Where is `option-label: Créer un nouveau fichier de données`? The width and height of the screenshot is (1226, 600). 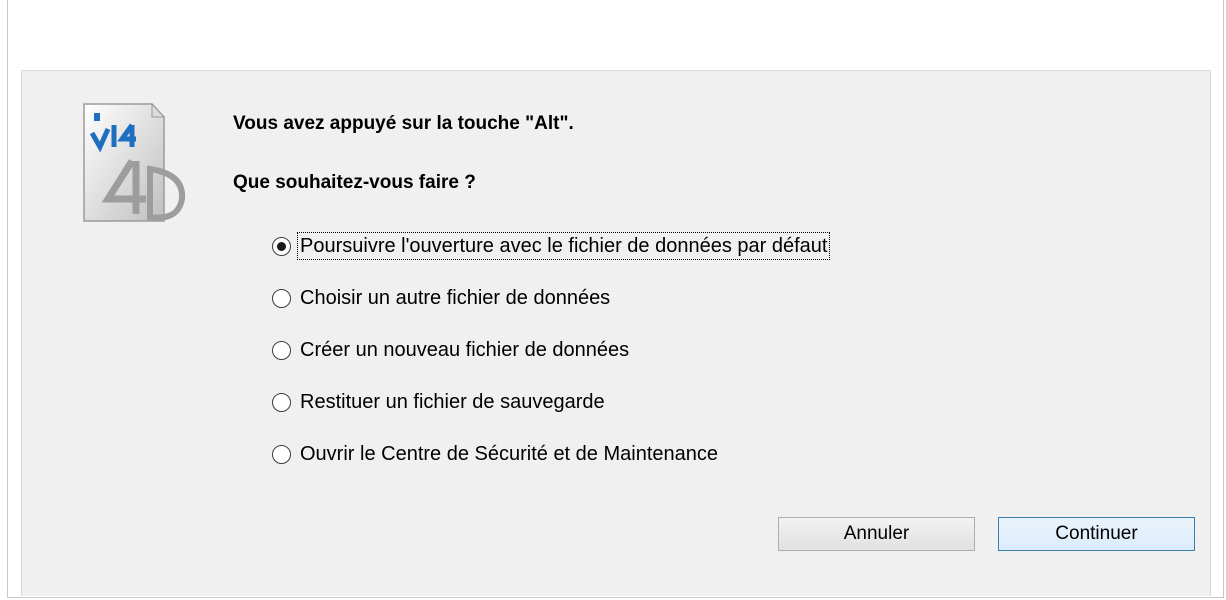 option-label: Créer un nouveau fichier de données is located at coordinates (465, 350).